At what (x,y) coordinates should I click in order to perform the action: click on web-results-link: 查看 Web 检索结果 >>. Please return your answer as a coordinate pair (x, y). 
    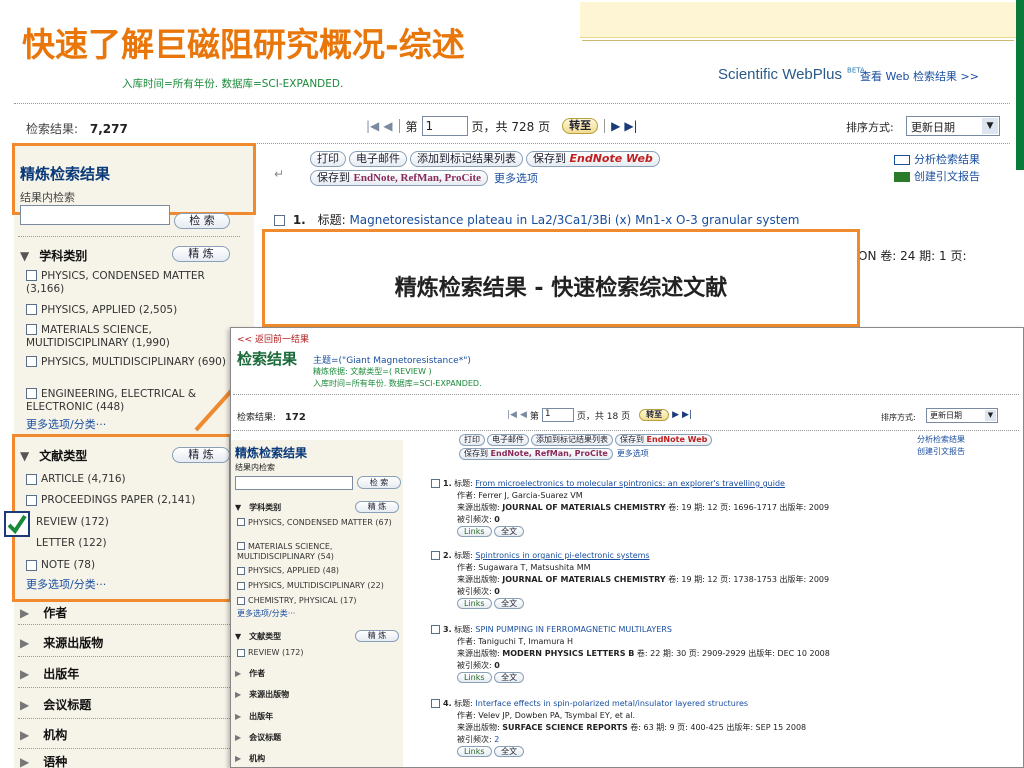
    Looking at the image, I should click on (919, 76).